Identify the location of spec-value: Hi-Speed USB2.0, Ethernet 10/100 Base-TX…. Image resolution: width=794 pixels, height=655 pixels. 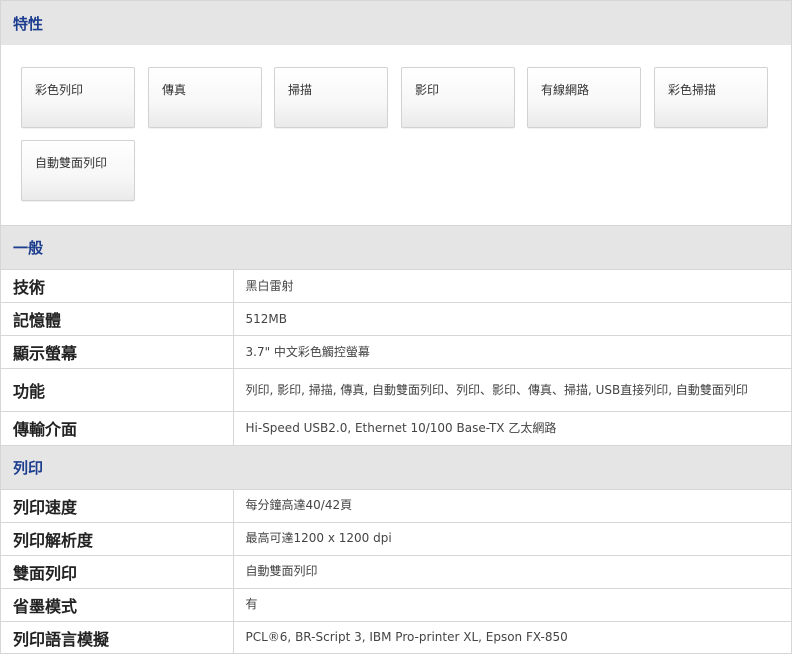
(512, 428).